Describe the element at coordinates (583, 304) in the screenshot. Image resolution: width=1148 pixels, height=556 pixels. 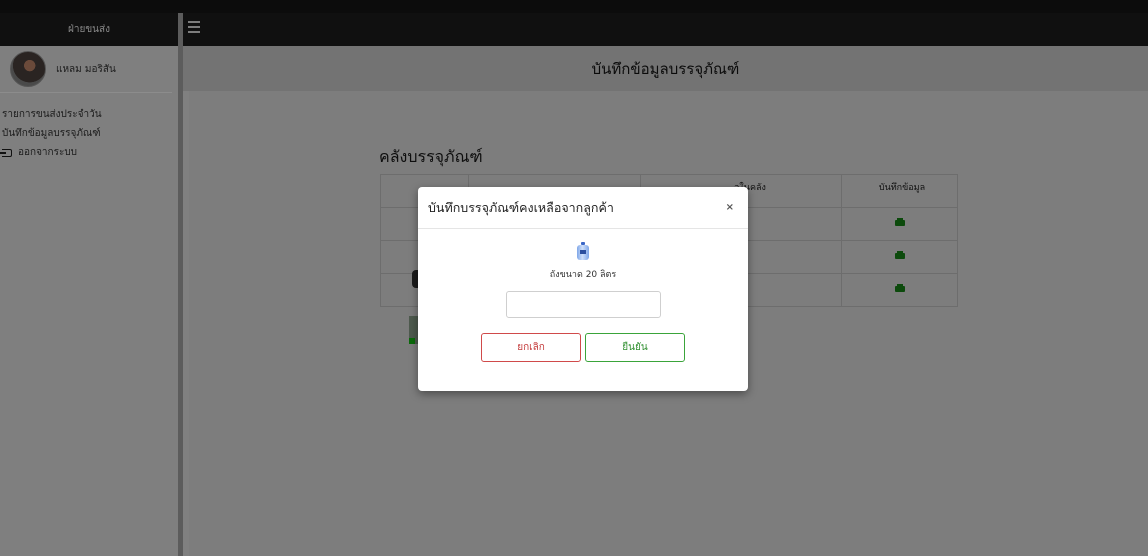
I see `quantity-input` at that location.